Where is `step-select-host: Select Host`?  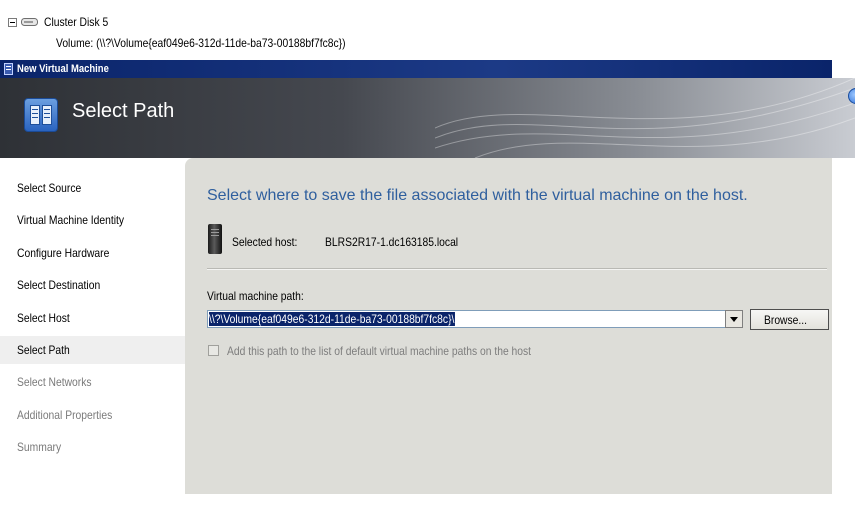
step-select-host: Select Host is located at coordinates (92, 318).